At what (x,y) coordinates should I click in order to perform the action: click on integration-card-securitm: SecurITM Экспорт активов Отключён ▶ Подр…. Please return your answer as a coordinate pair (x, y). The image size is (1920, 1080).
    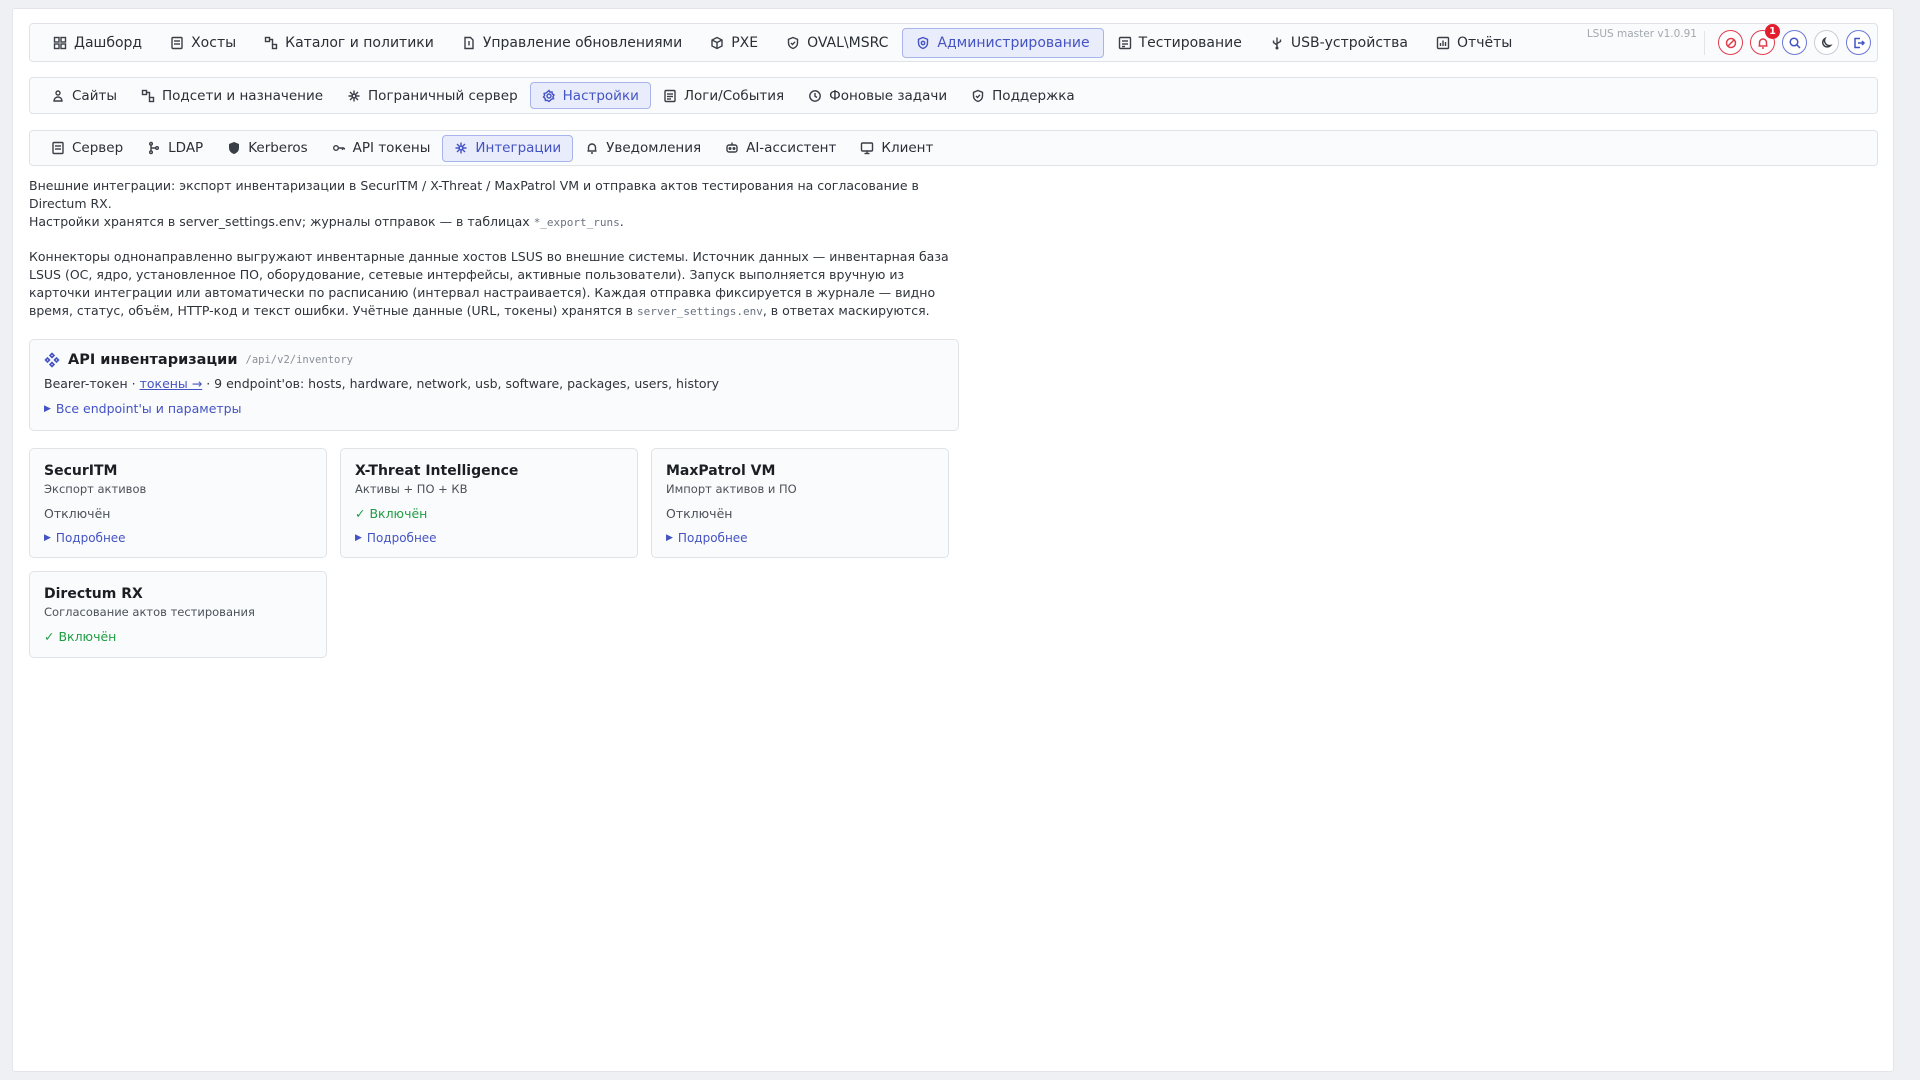
    Looking at the image, I should click on (178, 503).